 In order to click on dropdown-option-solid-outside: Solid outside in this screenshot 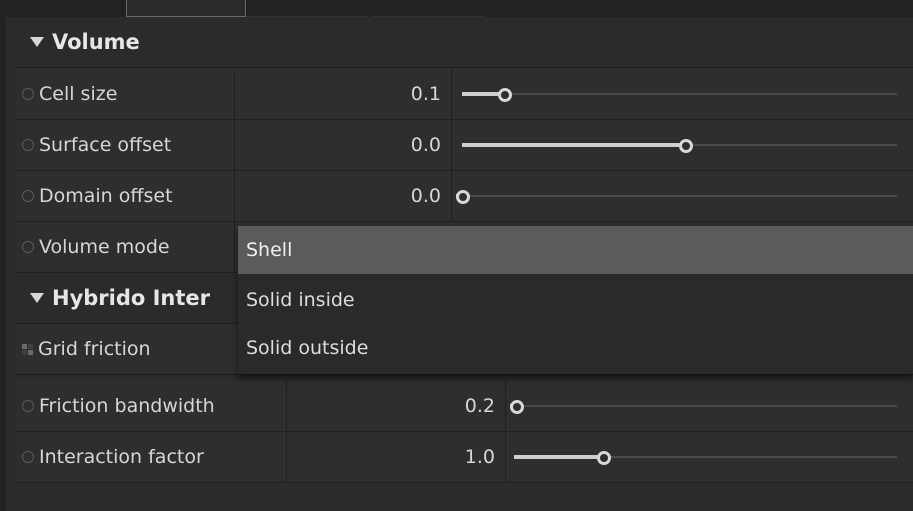, I will do `click(575, 348)`.